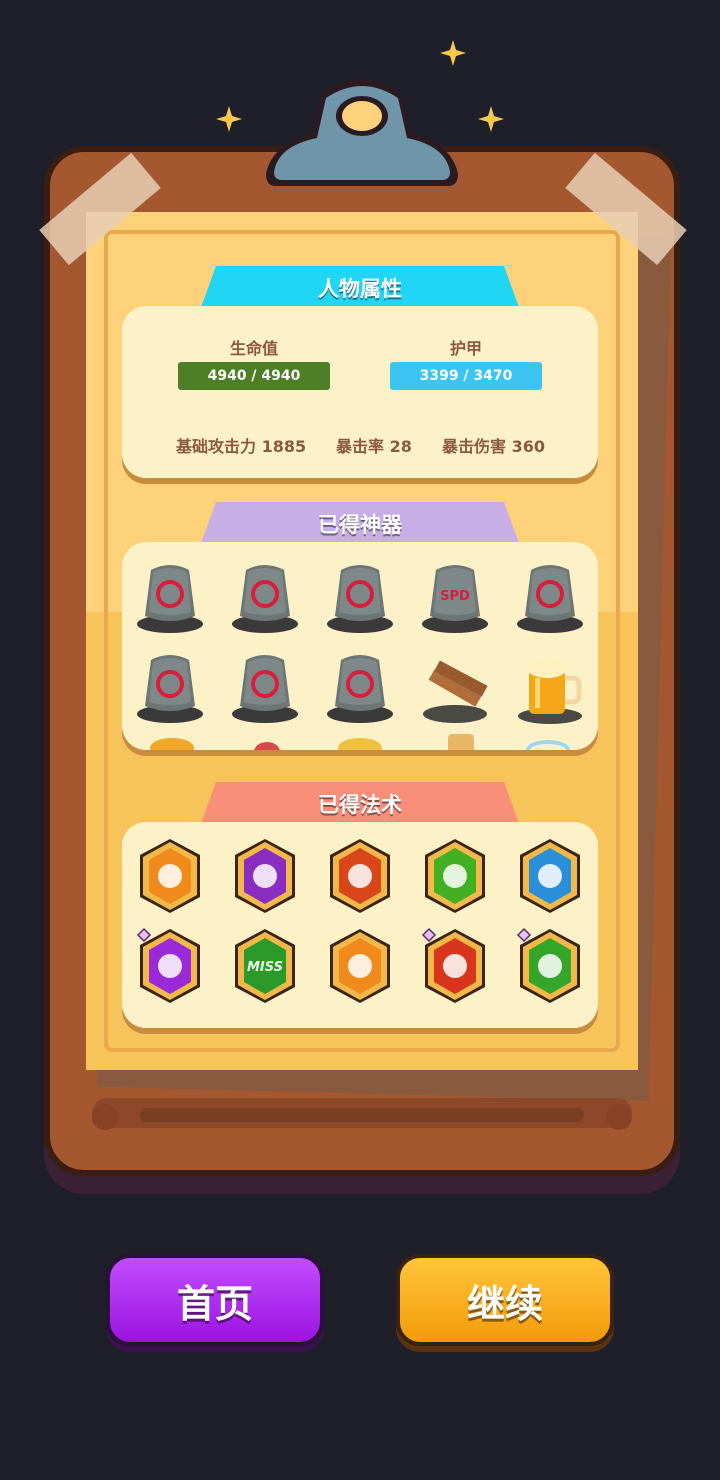 The width and height of the screenshot is (720, 1480). I want to click on curve-rune-icon, so click(360, 597).